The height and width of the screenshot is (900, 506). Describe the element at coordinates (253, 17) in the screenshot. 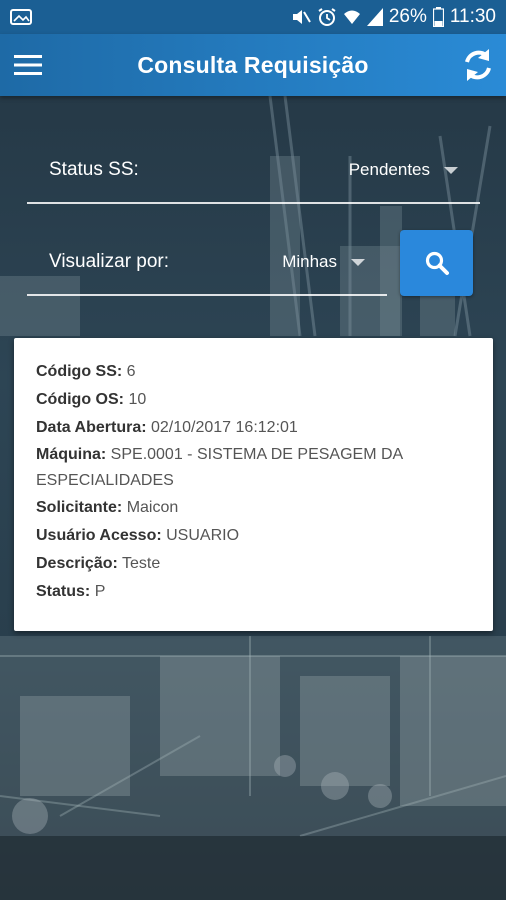

I see `status-bar: 26% 11:30` at that location.